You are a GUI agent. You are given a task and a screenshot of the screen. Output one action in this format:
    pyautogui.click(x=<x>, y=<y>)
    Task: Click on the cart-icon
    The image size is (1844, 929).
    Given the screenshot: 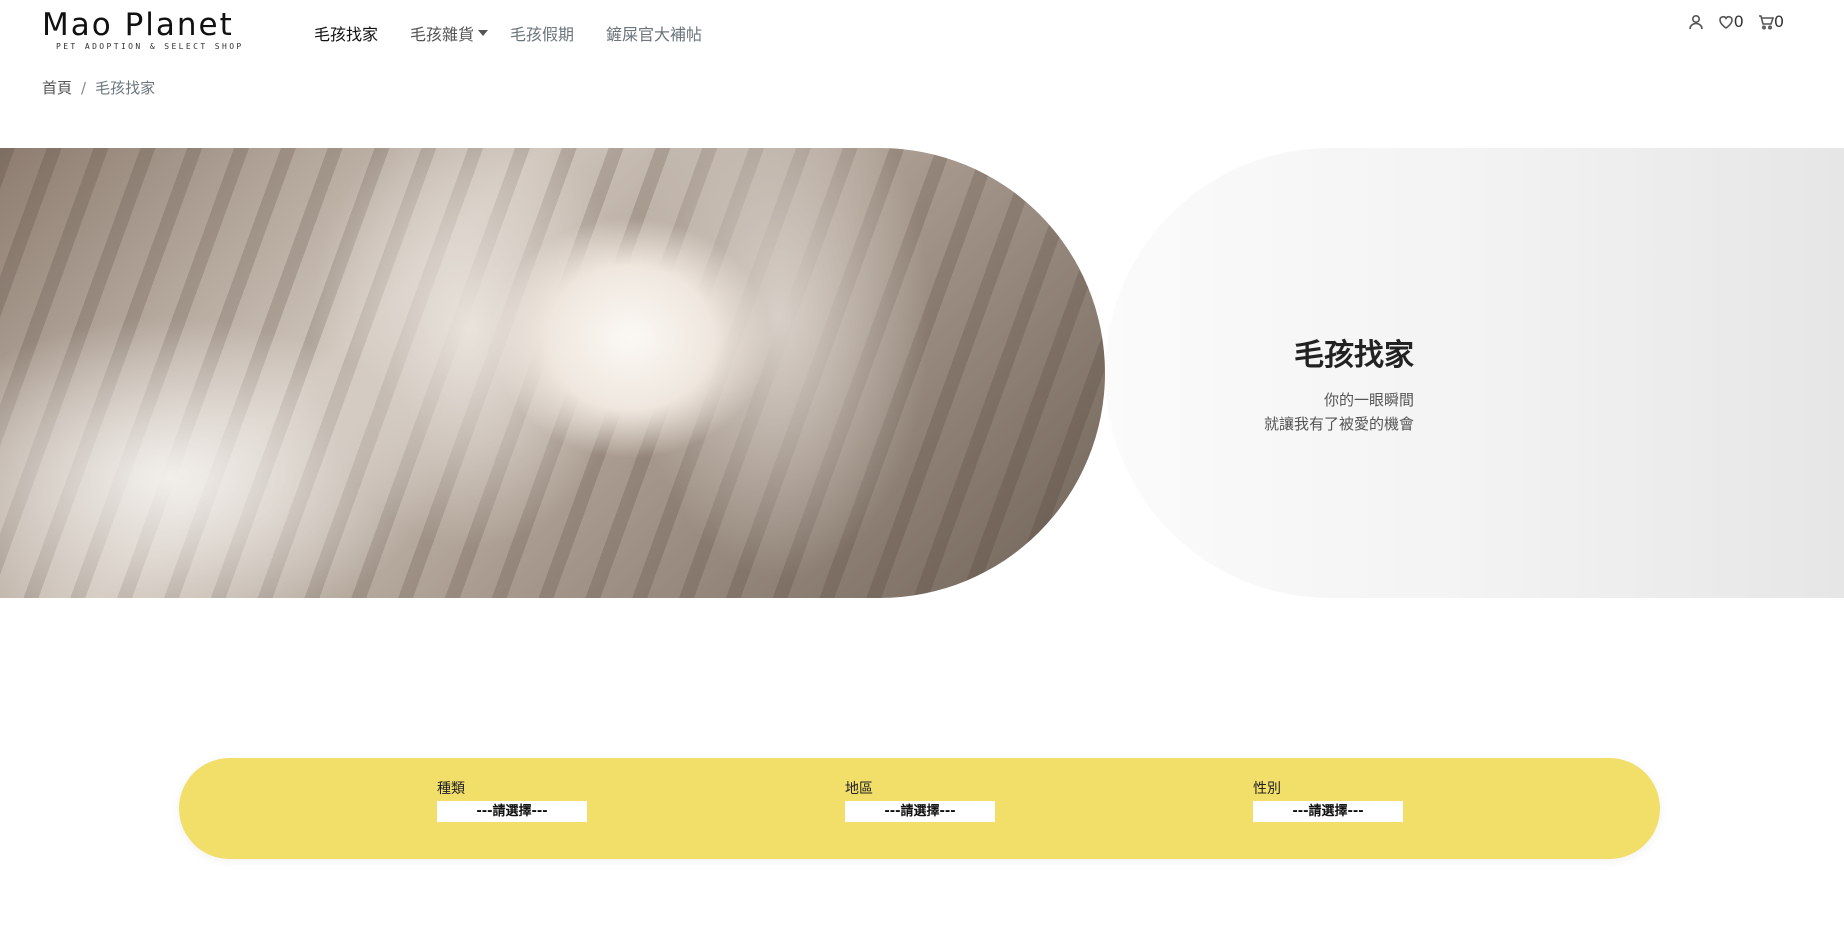 What is the action you would take?
    pyautogui.click(x=1766, y=22)
    